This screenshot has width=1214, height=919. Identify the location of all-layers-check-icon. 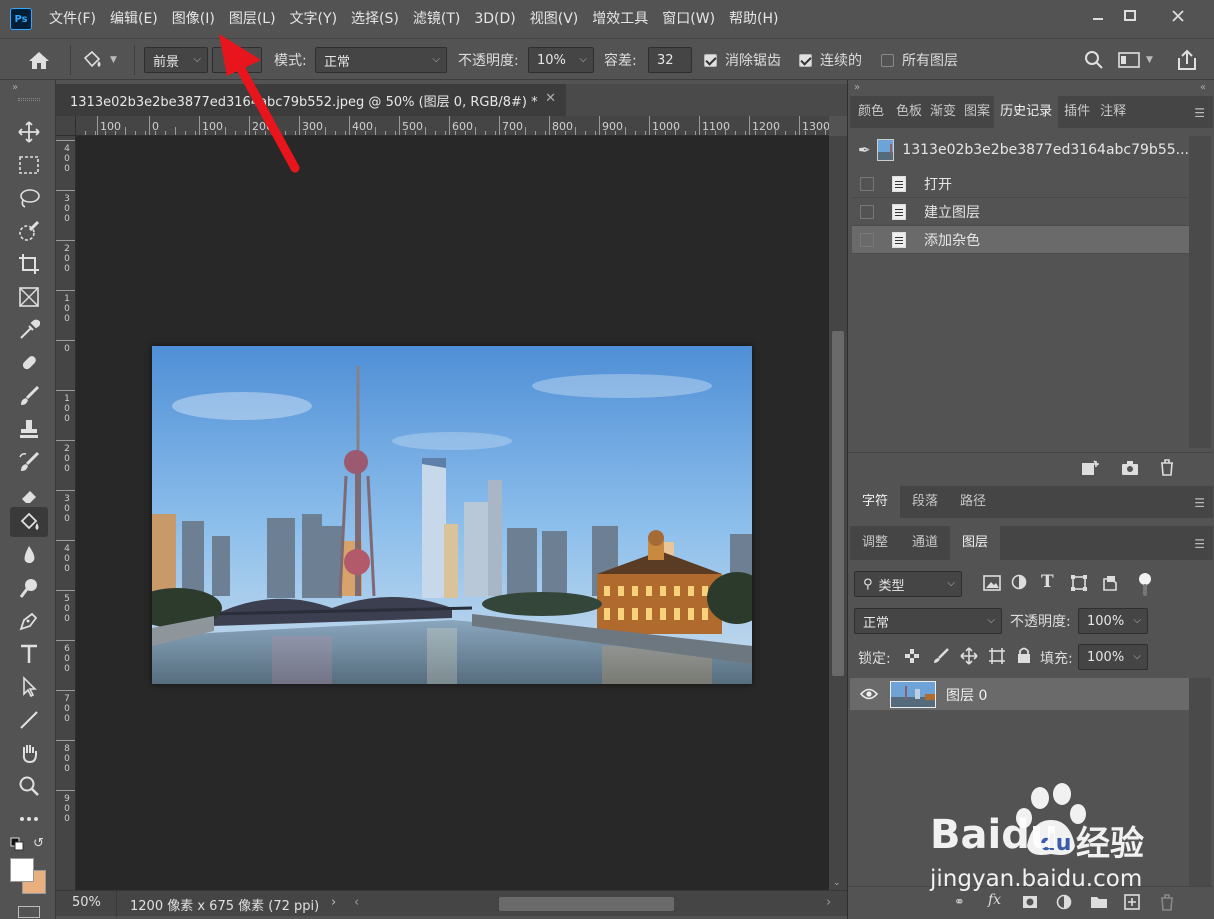
(887, 60).